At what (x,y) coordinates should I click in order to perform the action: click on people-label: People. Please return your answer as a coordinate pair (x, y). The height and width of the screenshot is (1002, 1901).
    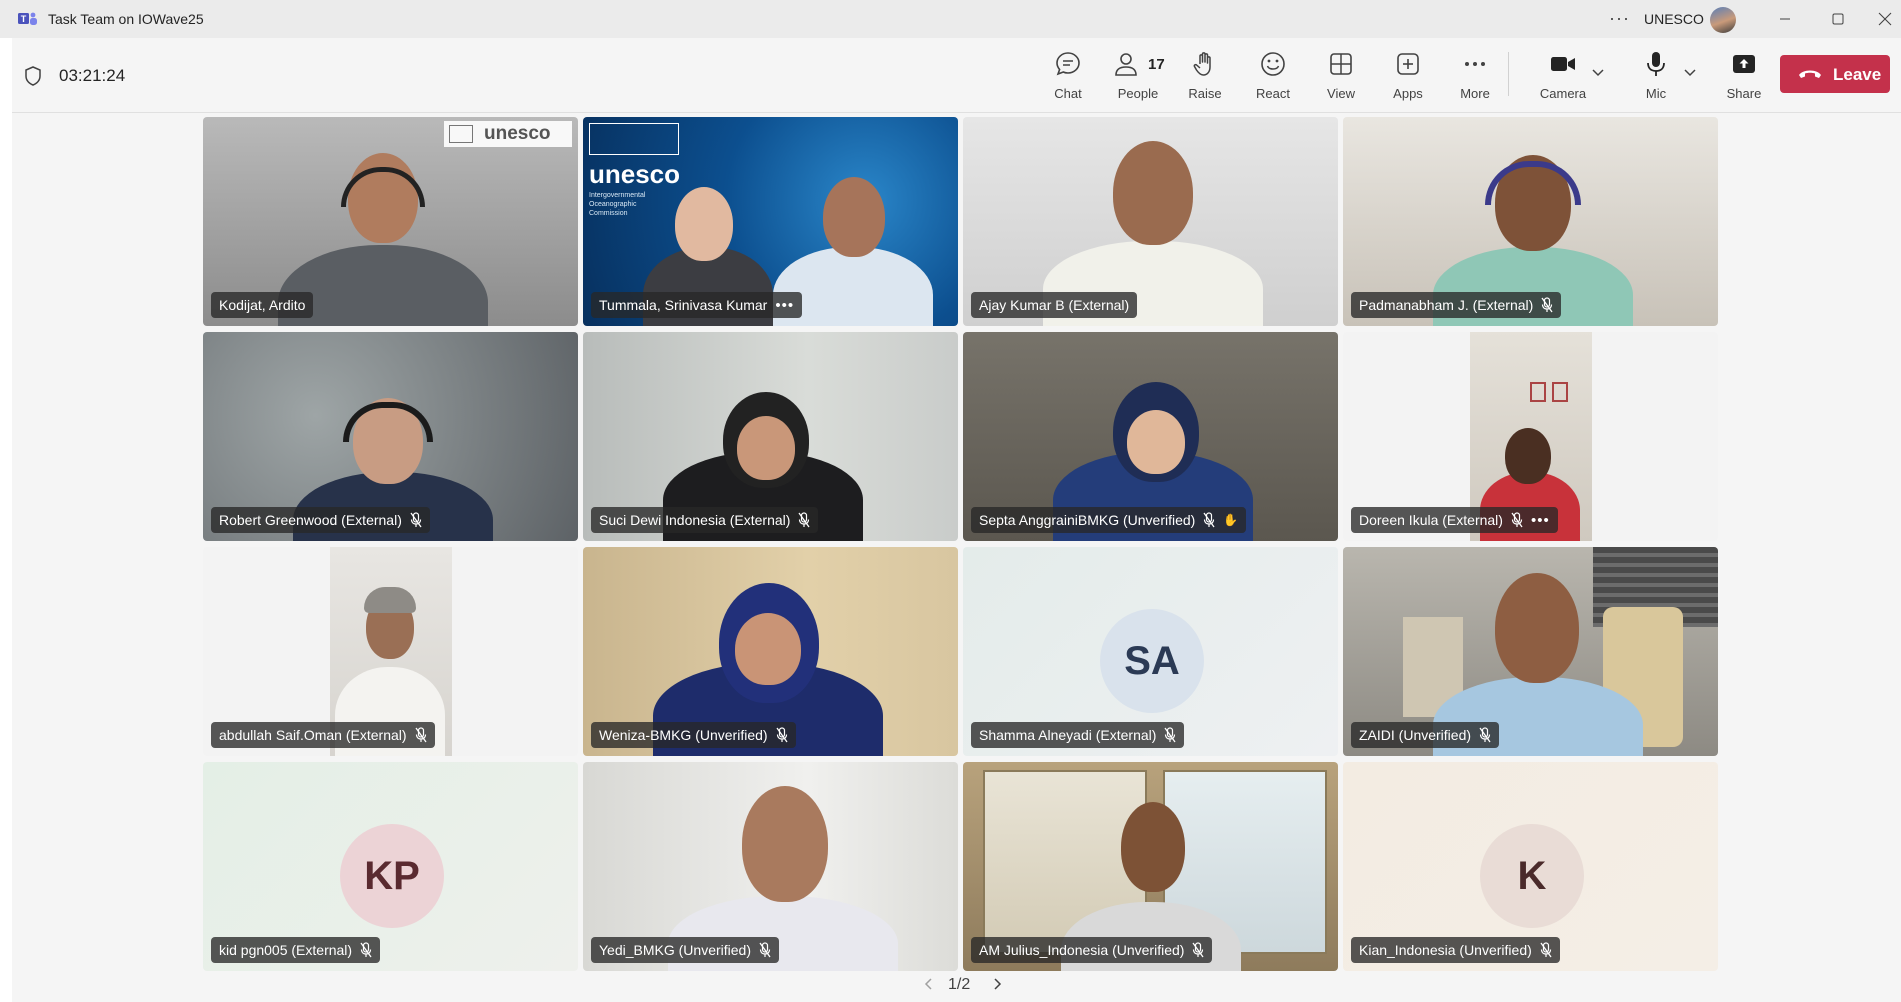
    Looking at the image, I should click on (1138, 93).